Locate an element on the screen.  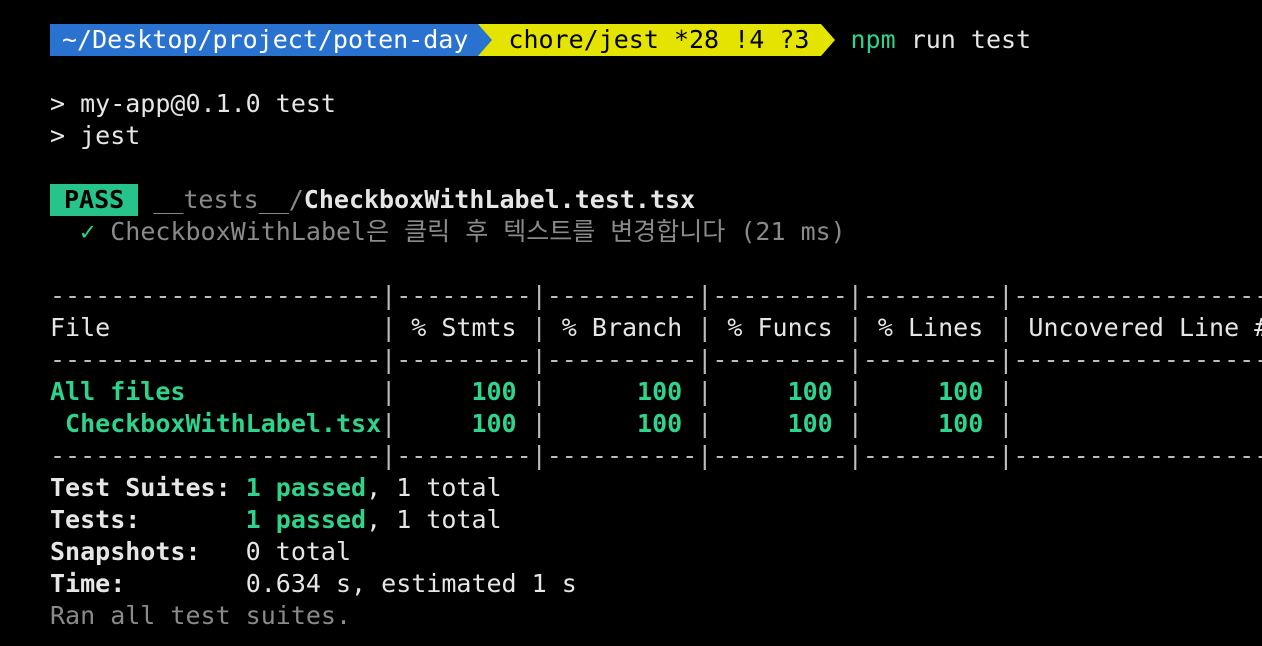
header-branch: % Branch is located at coordinates (622, 327).